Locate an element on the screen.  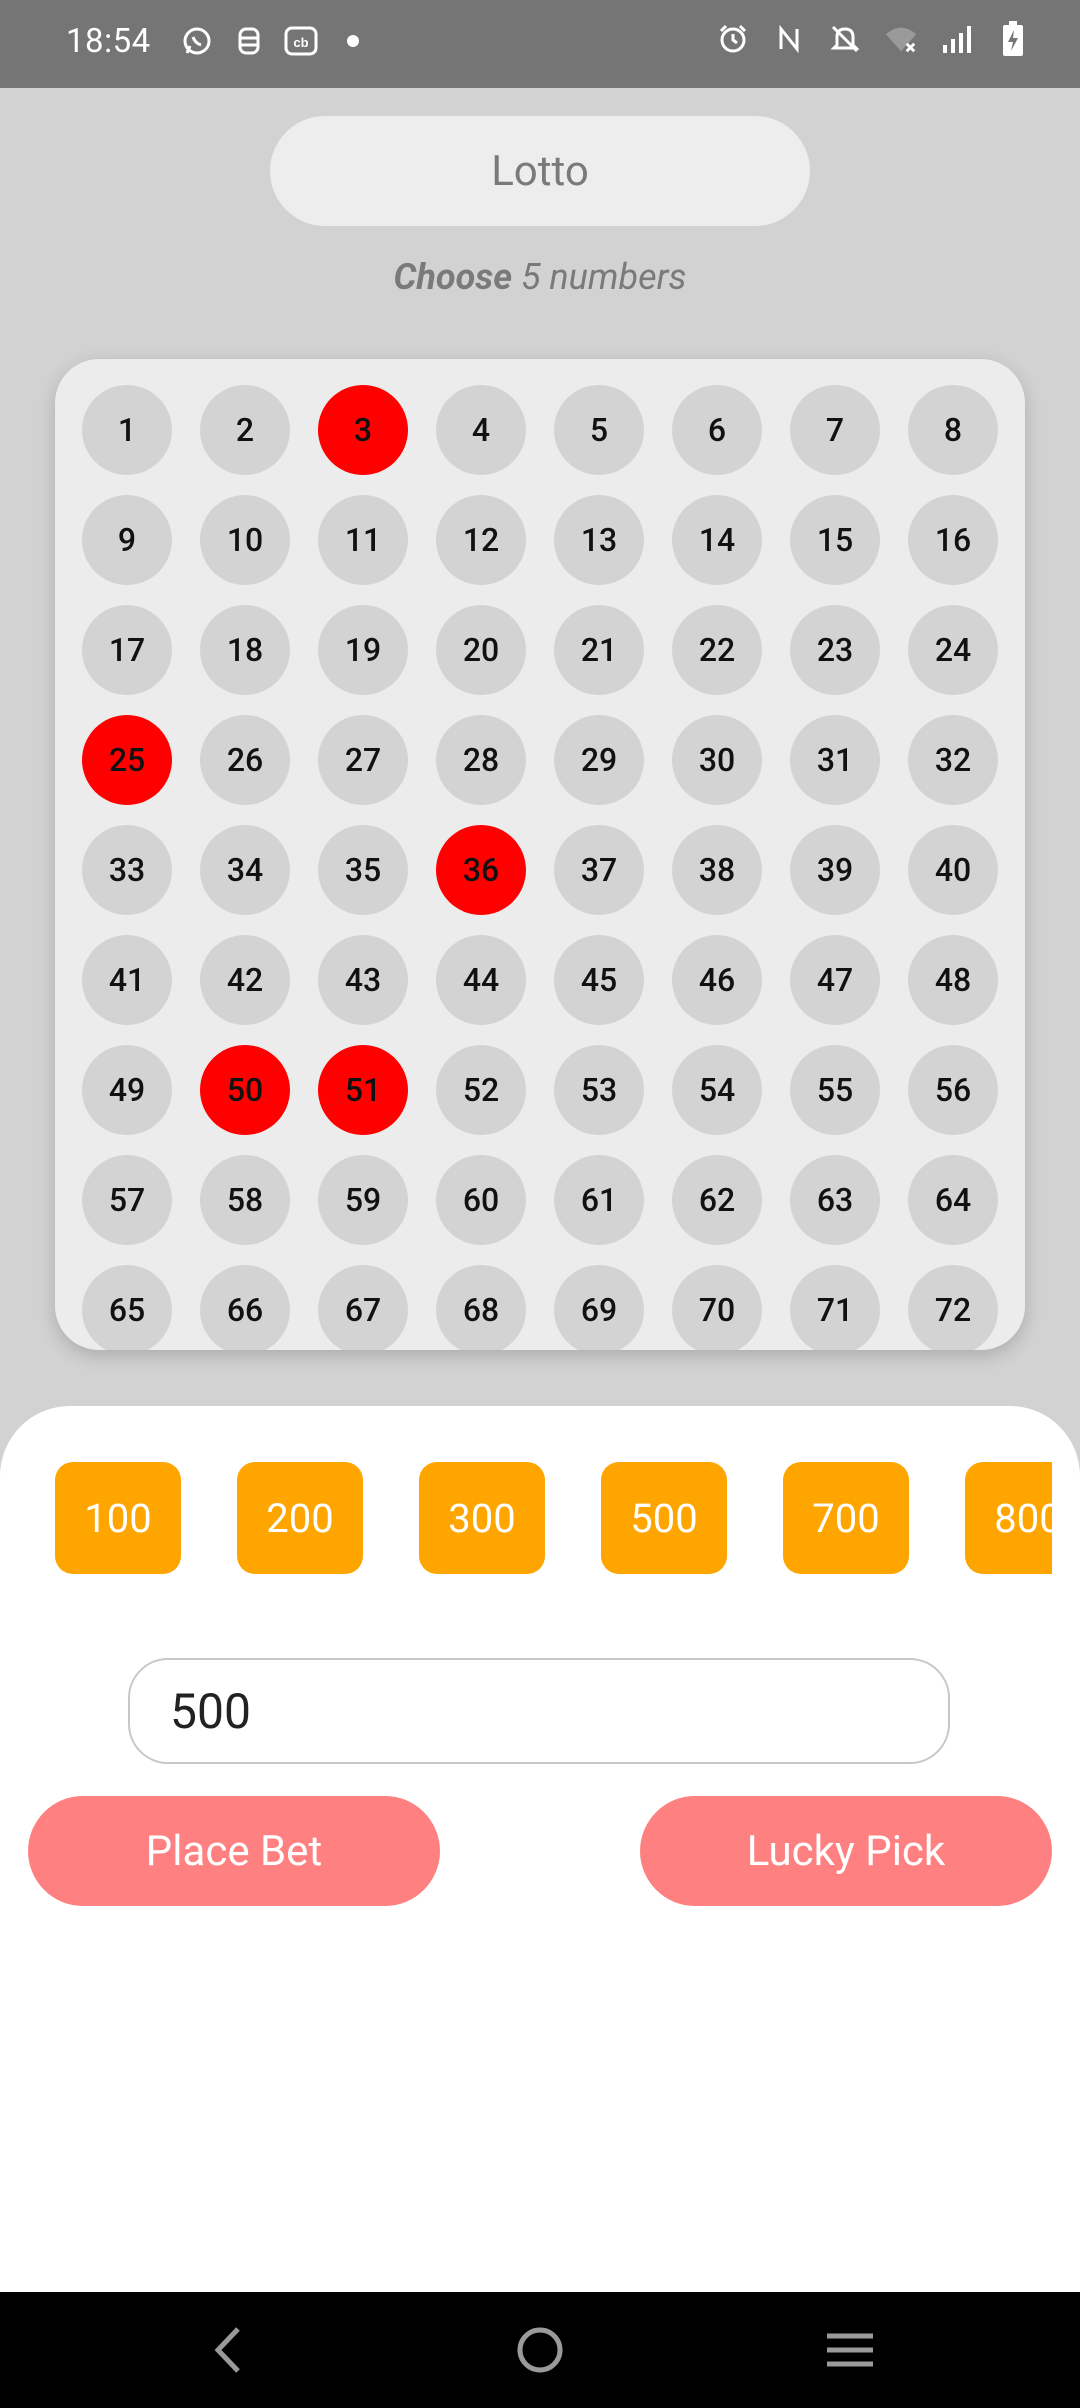
number-ball: 54 is located at coordinates (717, 1090).